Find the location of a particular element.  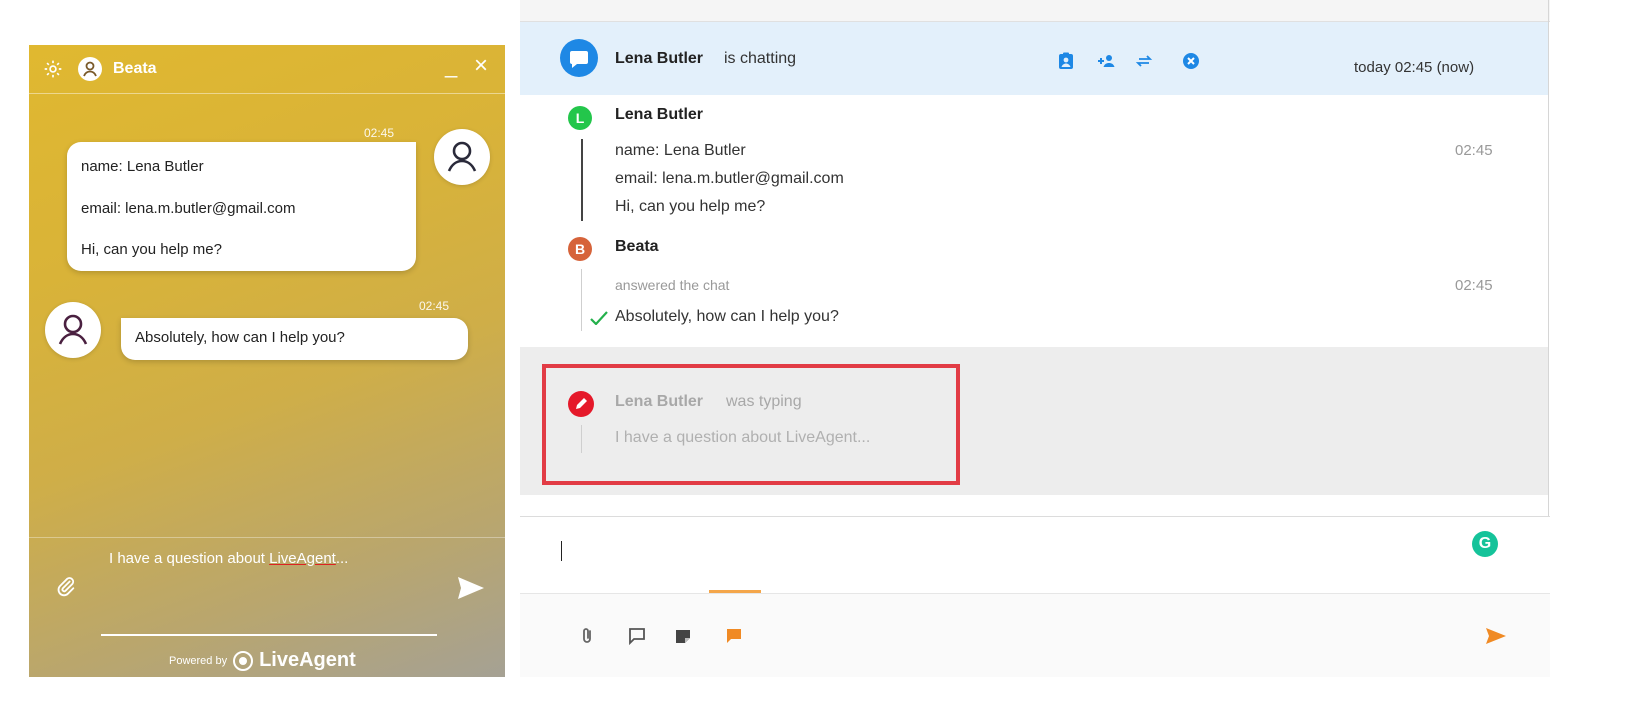

input-text: I have a question about is located at coordinates (189, 558).